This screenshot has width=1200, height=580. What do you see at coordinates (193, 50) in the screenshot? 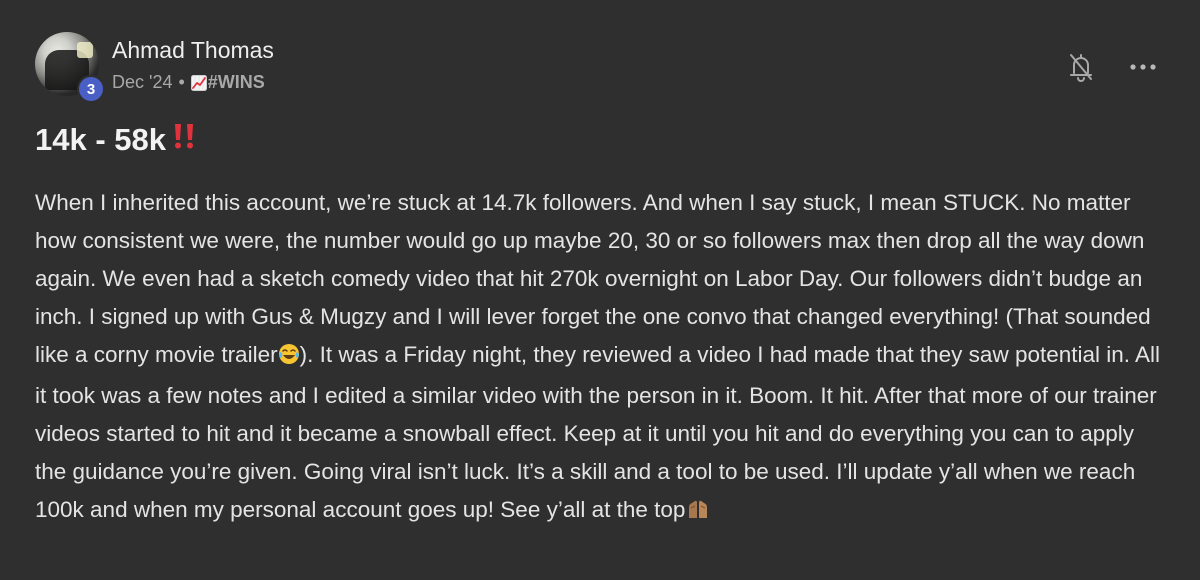
I see `author-name: Ahmad Thomas` at bounding box center [193, 50].